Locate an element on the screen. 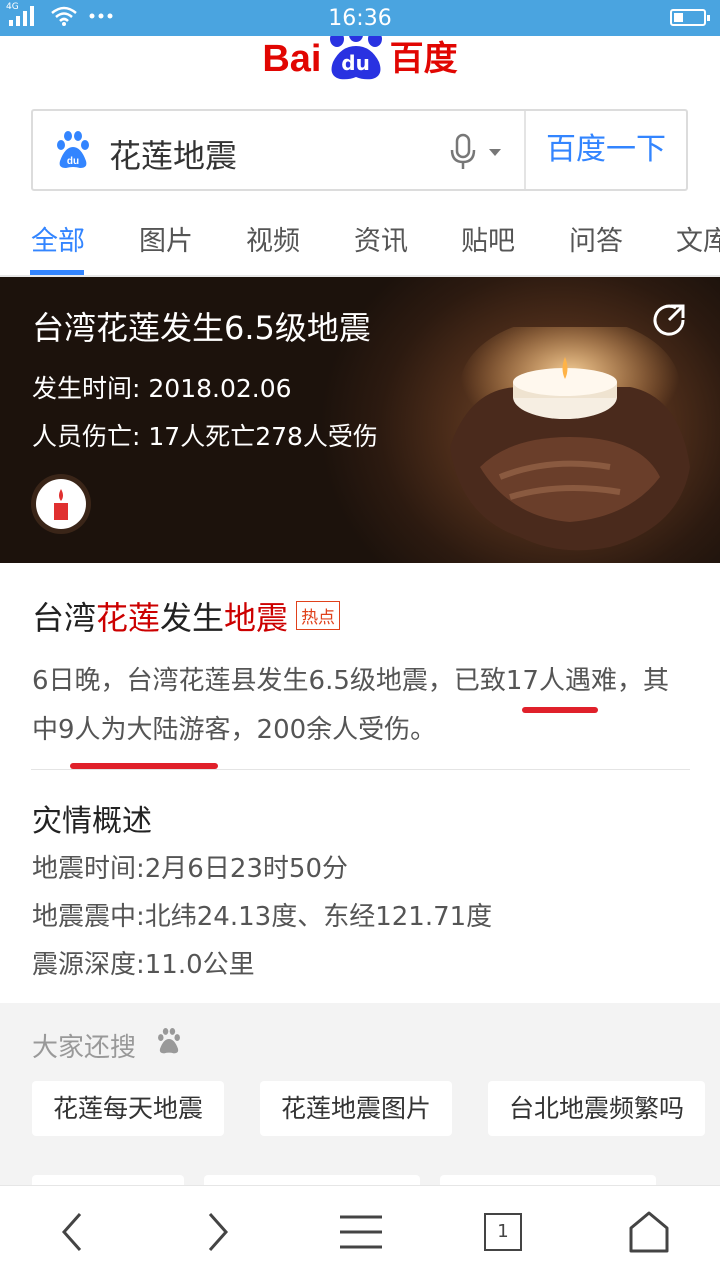  news-headline: 台湾花莲发生地震 热点 is located at coordinates (186, 616).